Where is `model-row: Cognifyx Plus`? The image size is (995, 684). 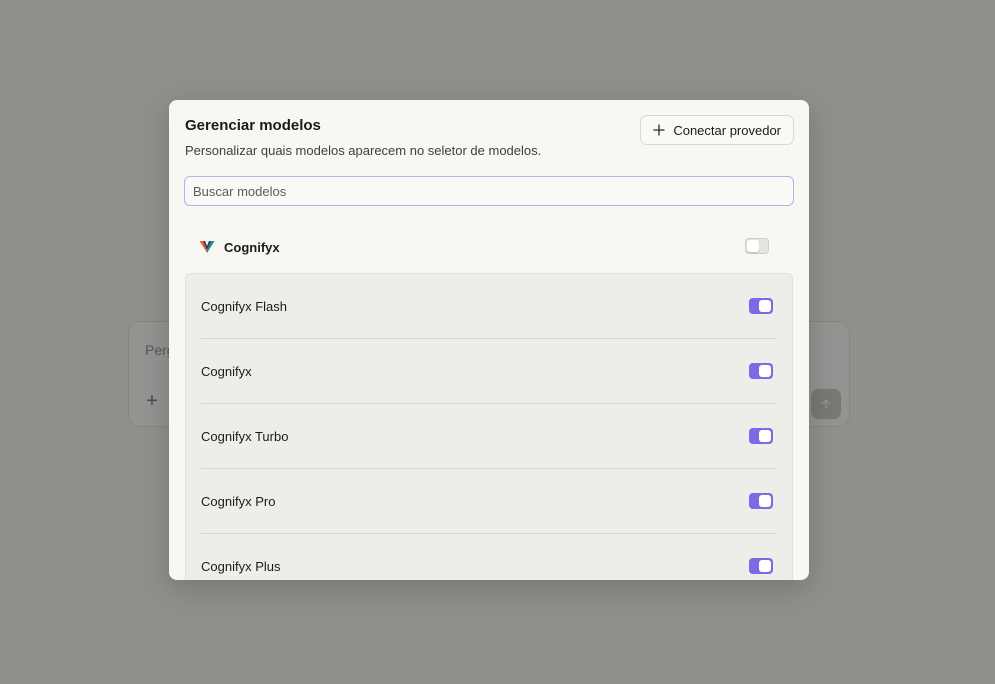
model-row: Cognifyx Plus is located at coordinates (489, 557).